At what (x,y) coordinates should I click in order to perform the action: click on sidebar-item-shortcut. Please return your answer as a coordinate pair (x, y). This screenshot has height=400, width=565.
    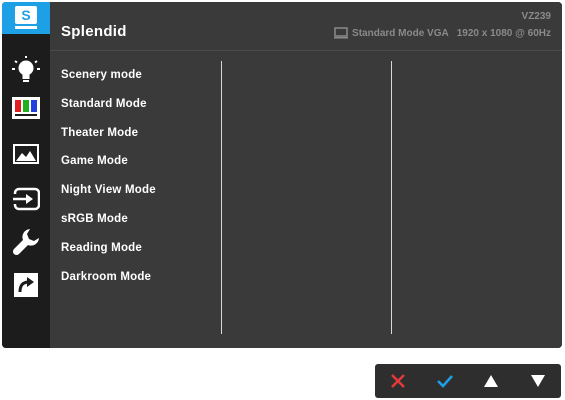
    Looking at the image, I should click on (26, 285).